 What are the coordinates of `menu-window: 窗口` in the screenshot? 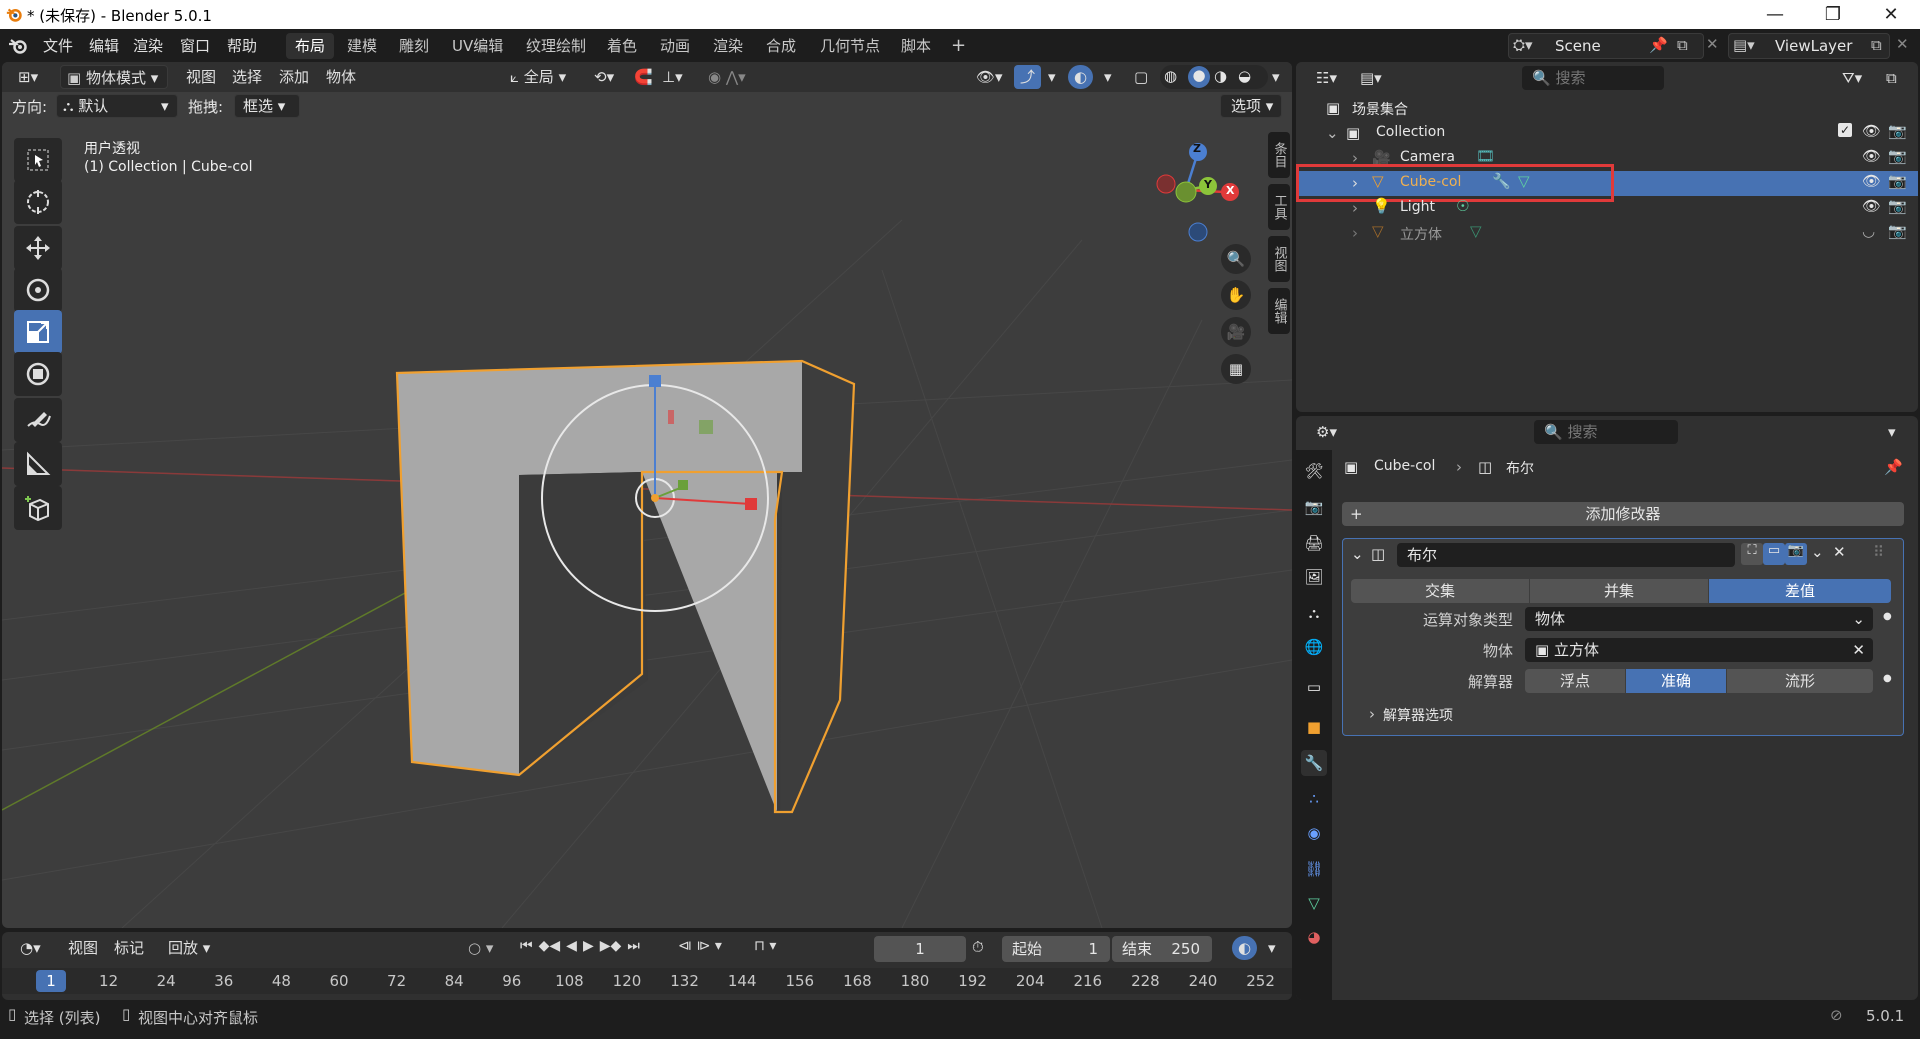 It's located at (195, 46).